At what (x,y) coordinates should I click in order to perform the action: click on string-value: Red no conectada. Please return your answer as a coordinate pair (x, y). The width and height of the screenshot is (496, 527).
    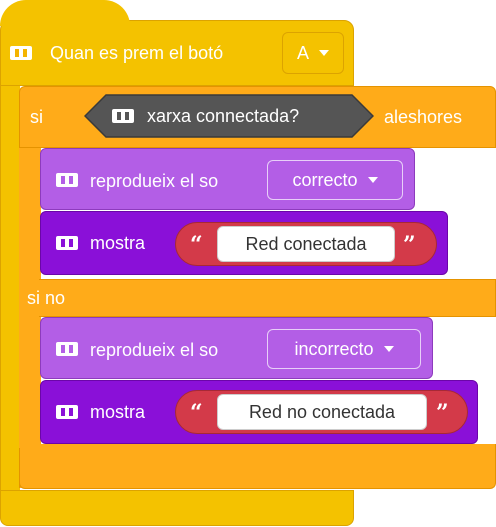
    Looking at the image, I should click on (322, 412).